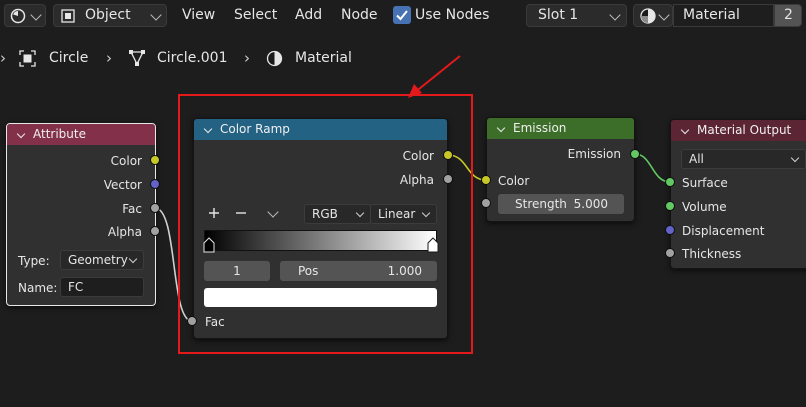  I want to click on socket-output-thickness, so click(670, 253).